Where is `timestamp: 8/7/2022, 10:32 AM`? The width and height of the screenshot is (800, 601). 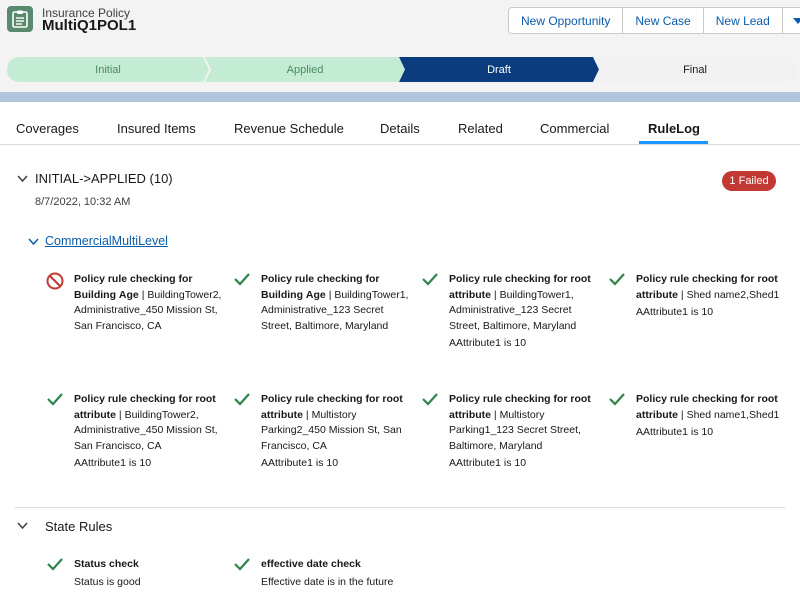
timestamp: 8/7/2022, 10:32 AM is located at coordinates (83, 202).